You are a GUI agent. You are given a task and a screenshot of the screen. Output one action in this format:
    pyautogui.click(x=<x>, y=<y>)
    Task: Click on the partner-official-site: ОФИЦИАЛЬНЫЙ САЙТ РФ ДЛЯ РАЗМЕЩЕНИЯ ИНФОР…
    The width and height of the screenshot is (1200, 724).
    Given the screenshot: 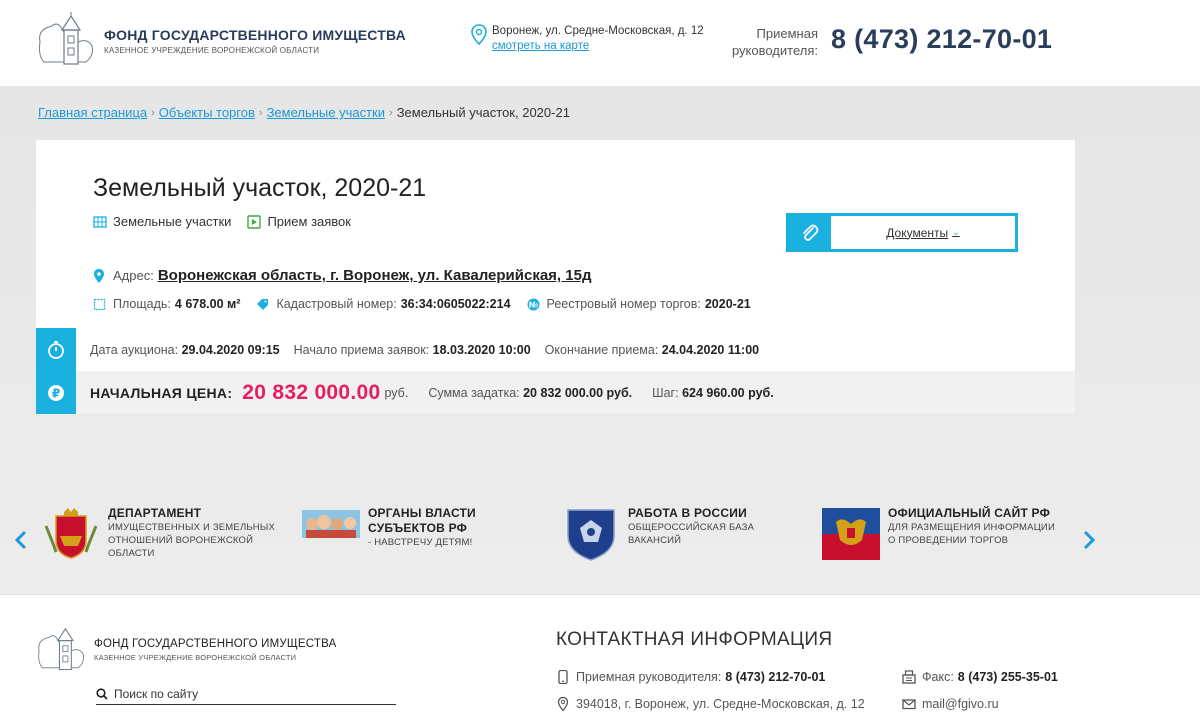 What is the action you would take?
    pyautogui.click(x=938, y=534)
    